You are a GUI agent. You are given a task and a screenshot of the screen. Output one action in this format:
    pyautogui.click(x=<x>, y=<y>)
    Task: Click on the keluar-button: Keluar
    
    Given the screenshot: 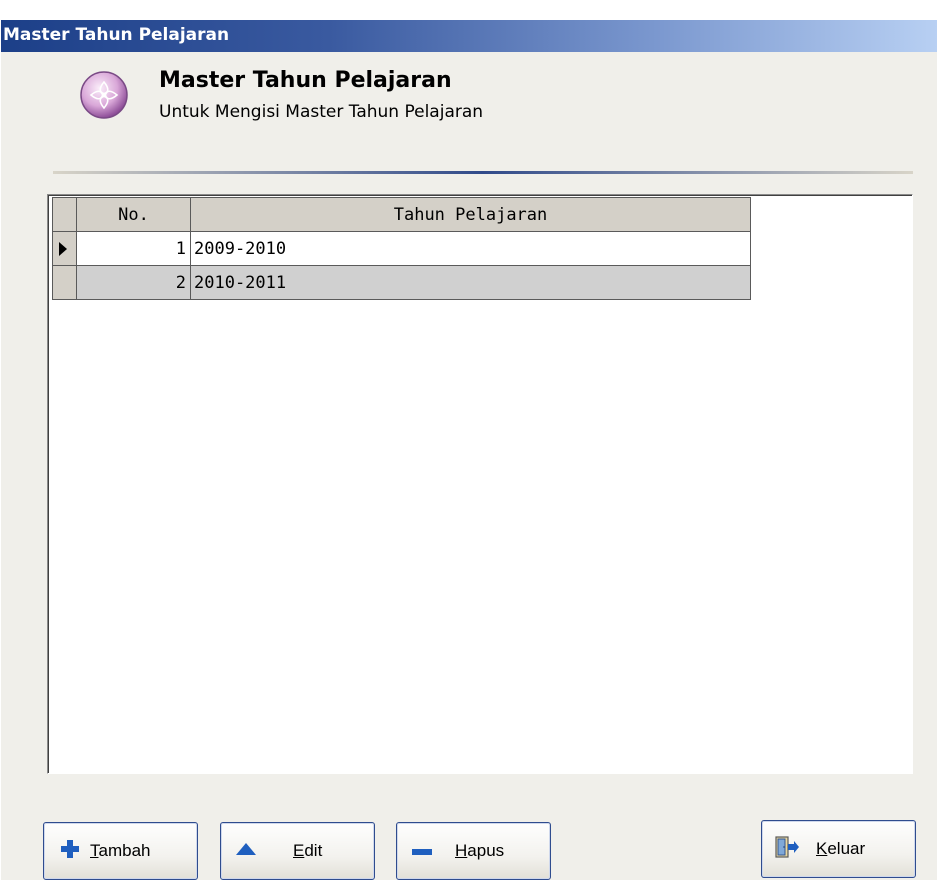 What is the action you would take?
    pyautogui.click(x=838, y=849)
    